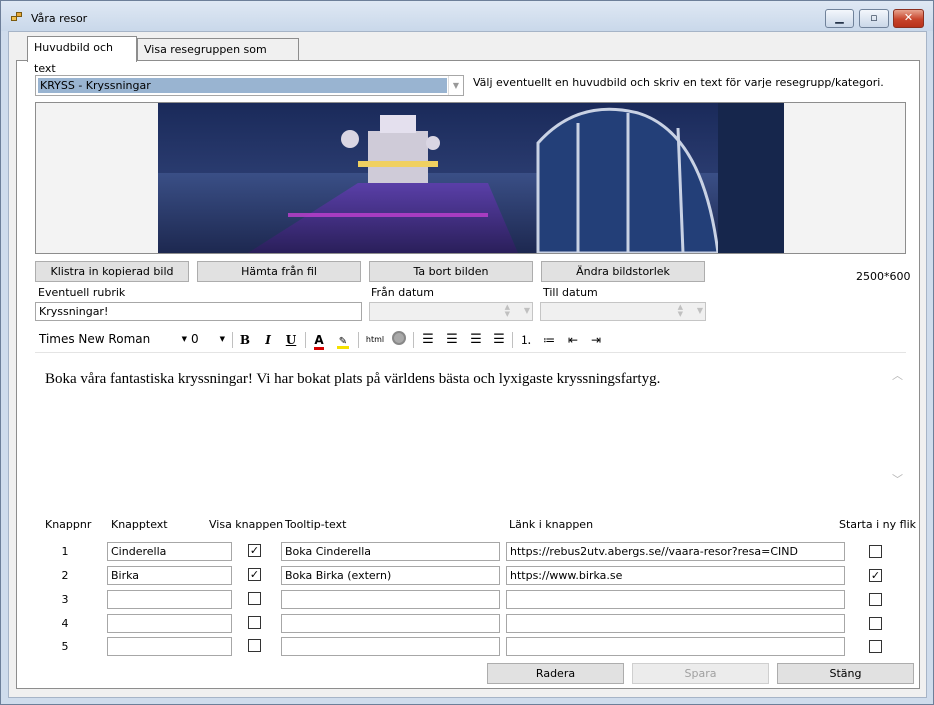 The height and width of the screenshot is (705, 934). Describe the element at coordinates (526, 340) in the screenshot. I see `numbered-list-icon: ⒈` at that location.